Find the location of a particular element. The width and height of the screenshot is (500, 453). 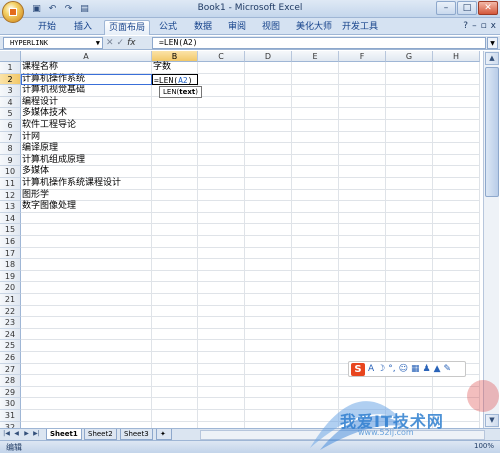

cell-d13 is located at coordinates (268, 207).